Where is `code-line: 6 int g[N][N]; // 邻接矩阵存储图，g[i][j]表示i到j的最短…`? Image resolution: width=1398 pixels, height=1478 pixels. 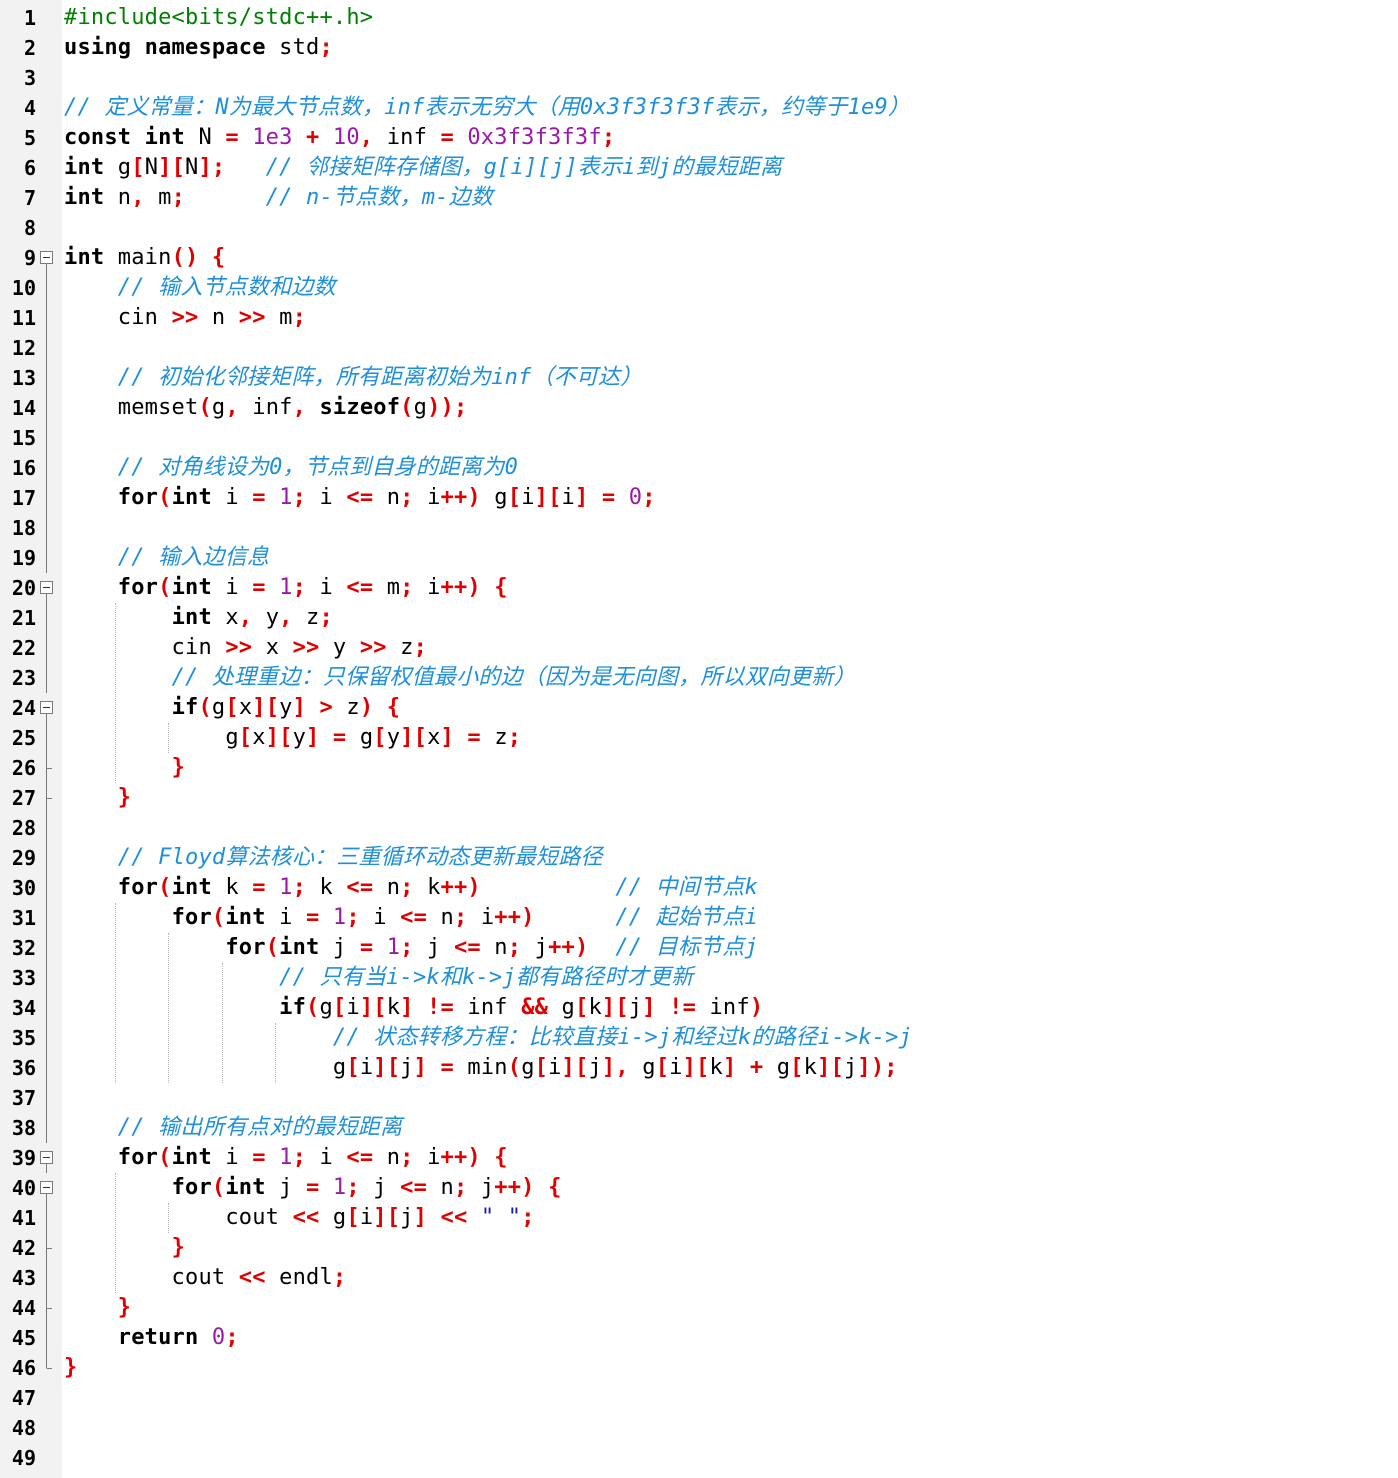 code-line: 6 int g[N][N]; // 邻接矩阵存储图，g[i][j]表示i到j的最短… is located at coordinates (699, 168).